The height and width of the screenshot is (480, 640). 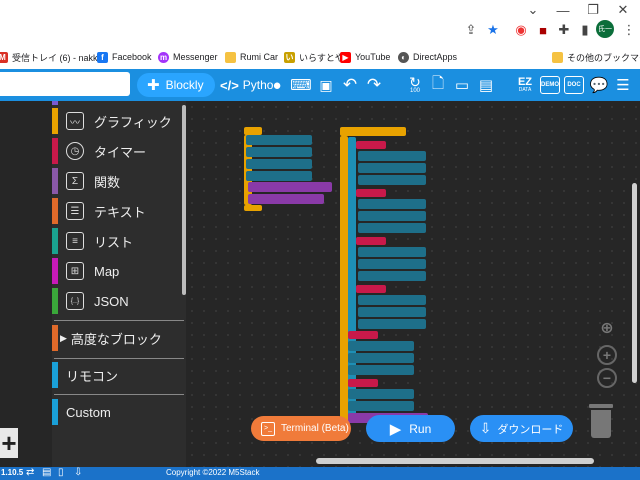 What do you see at coordinates (525, 85) in the screenshot?
I see `ez-data-button: EZ DATA` at bounding box center [525, 85].